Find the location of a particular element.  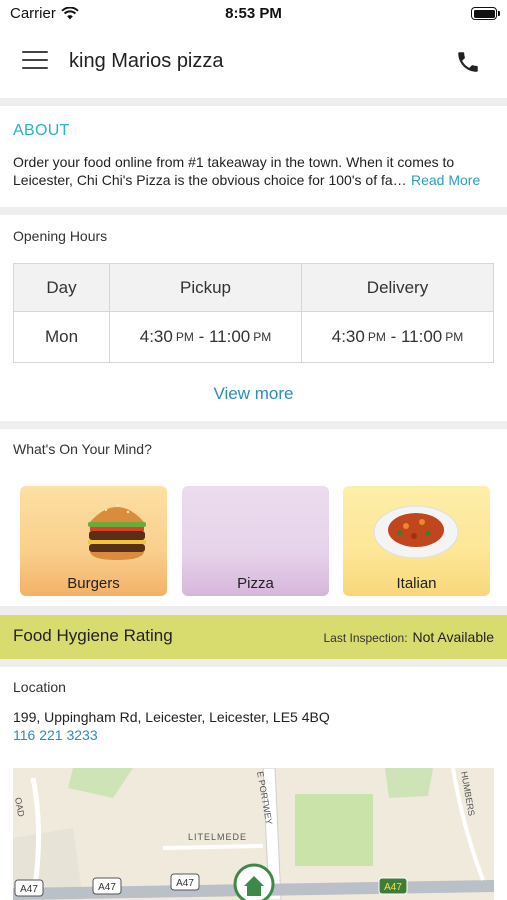

location-phone-link: 116 221 3233 is located at coordinates (55, 735).